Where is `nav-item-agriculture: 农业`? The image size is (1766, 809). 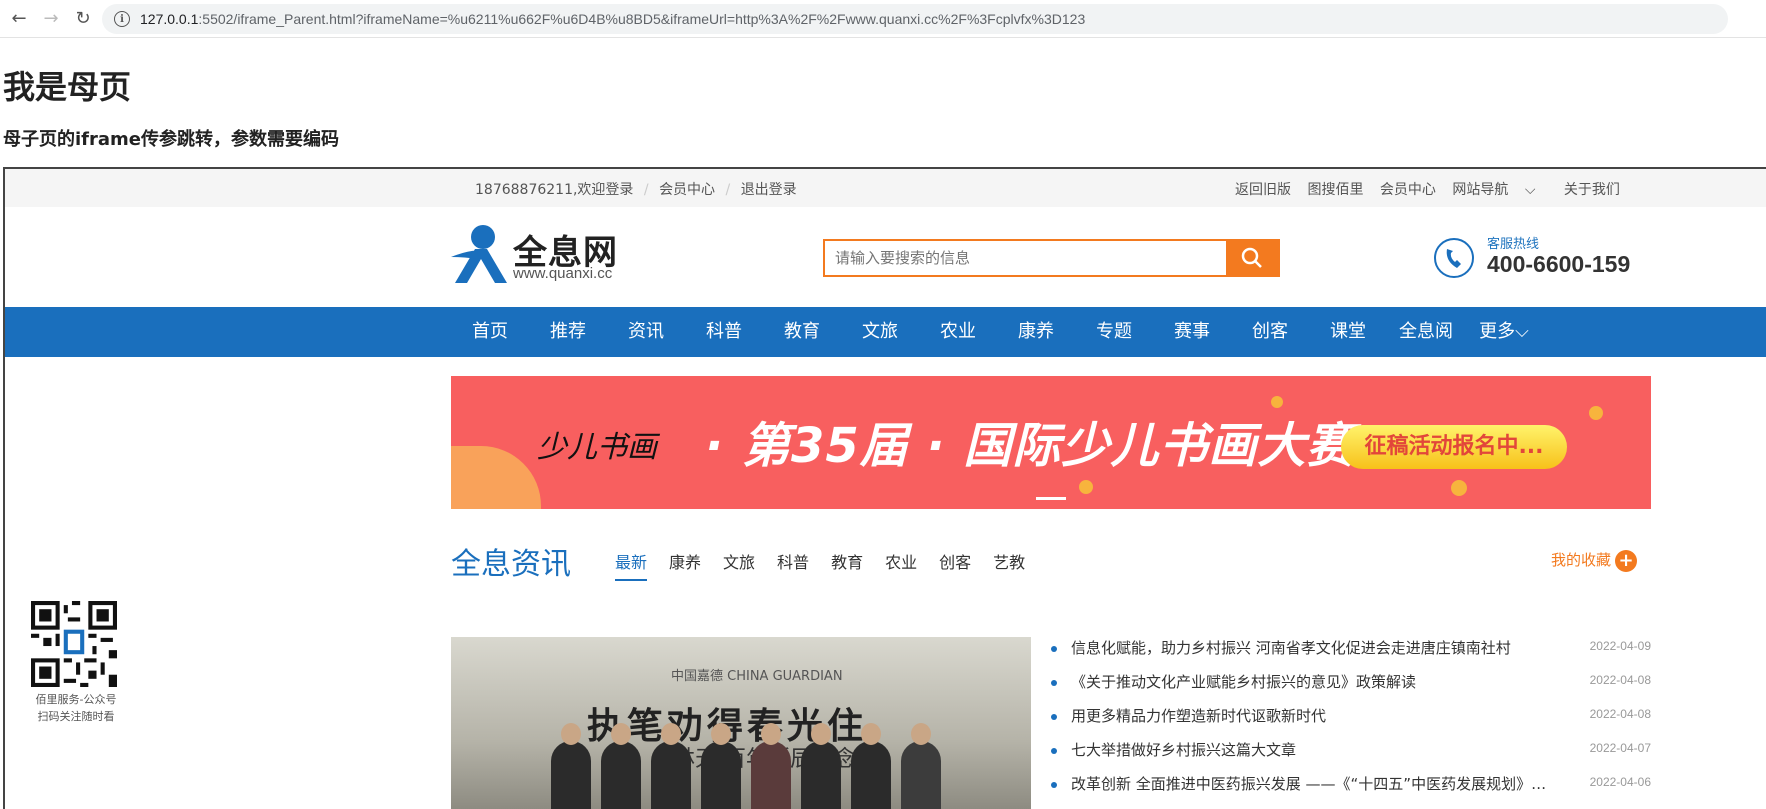 nav-item-agriculture: 农业 is located at coordinates (958, 332).